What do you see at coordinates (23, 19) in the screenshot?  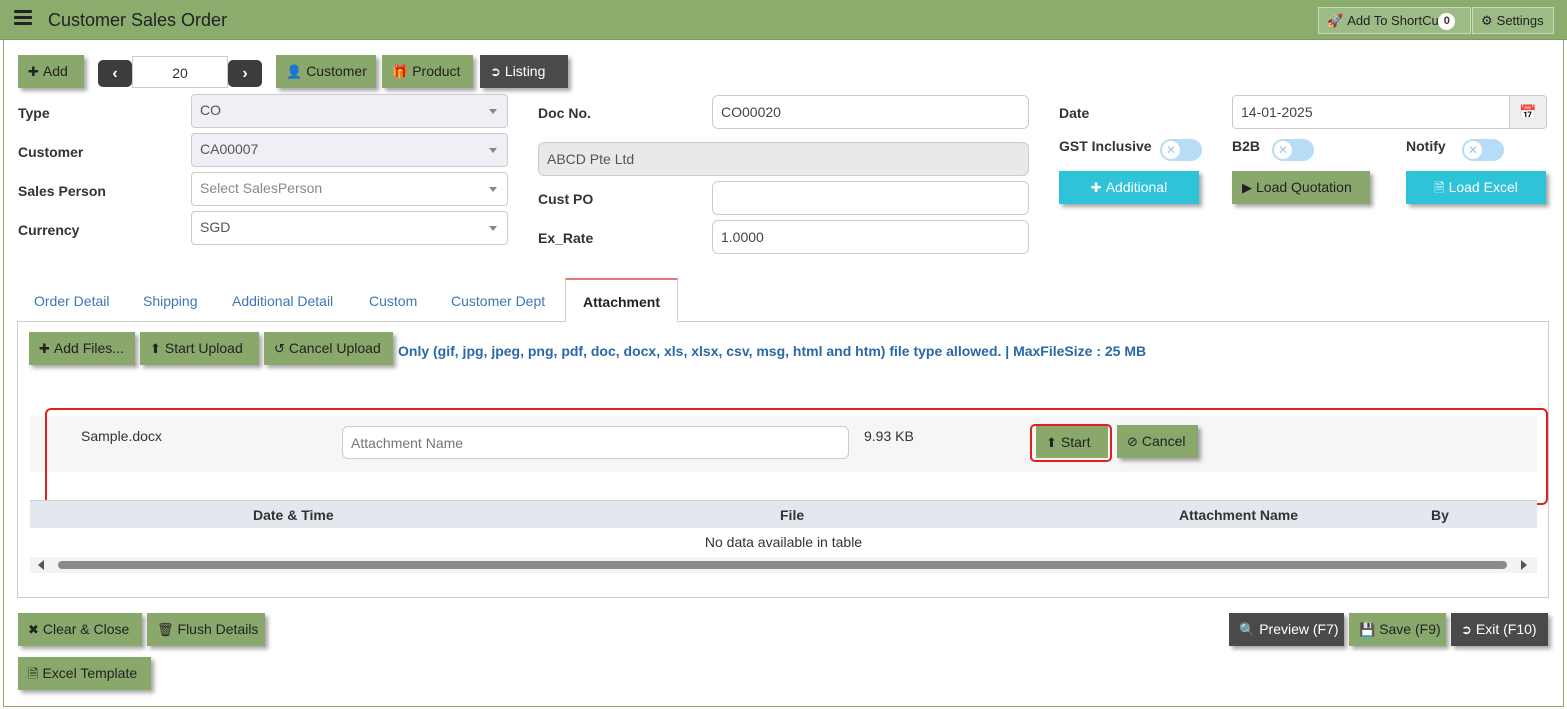 I see `hamburger-menu-icon` at bounding box center [23, 19].